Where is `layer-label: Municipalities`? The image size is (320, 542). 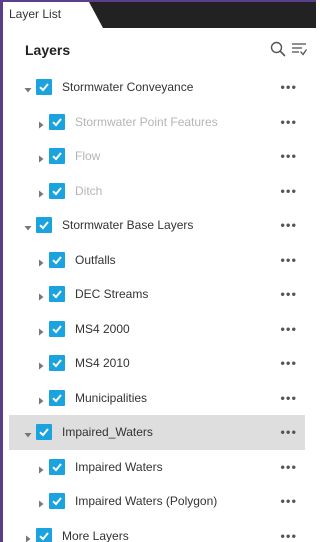 layer-label: Municipalities is located at coordinates (111, 397).